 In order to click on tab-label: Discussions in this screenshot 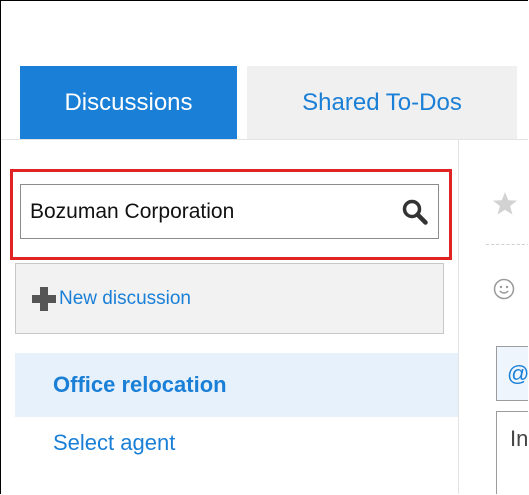, I will do `click(128, 102)`.